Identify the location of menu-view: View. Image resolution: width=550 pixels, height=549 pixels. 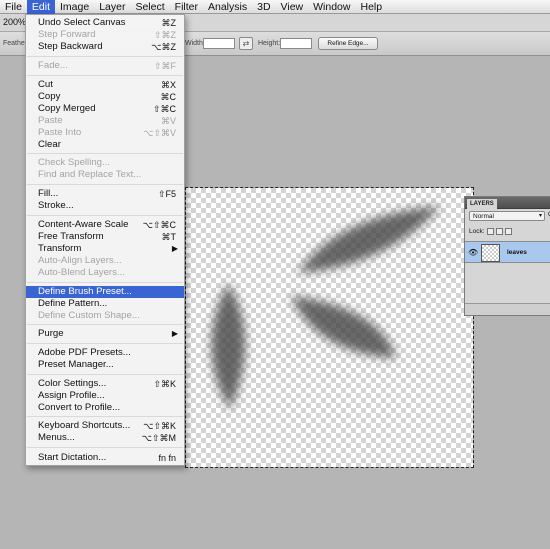
(292, 7).